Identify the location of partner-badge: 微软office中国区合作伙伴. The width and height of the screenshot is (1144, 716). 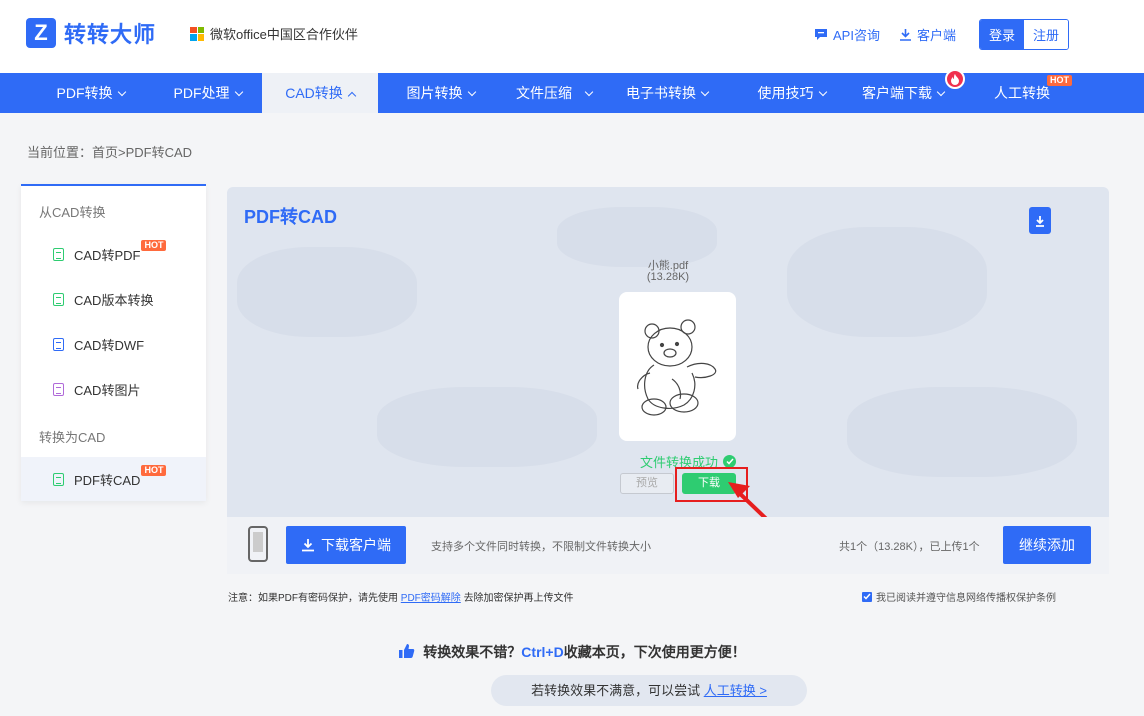
(274, 33).